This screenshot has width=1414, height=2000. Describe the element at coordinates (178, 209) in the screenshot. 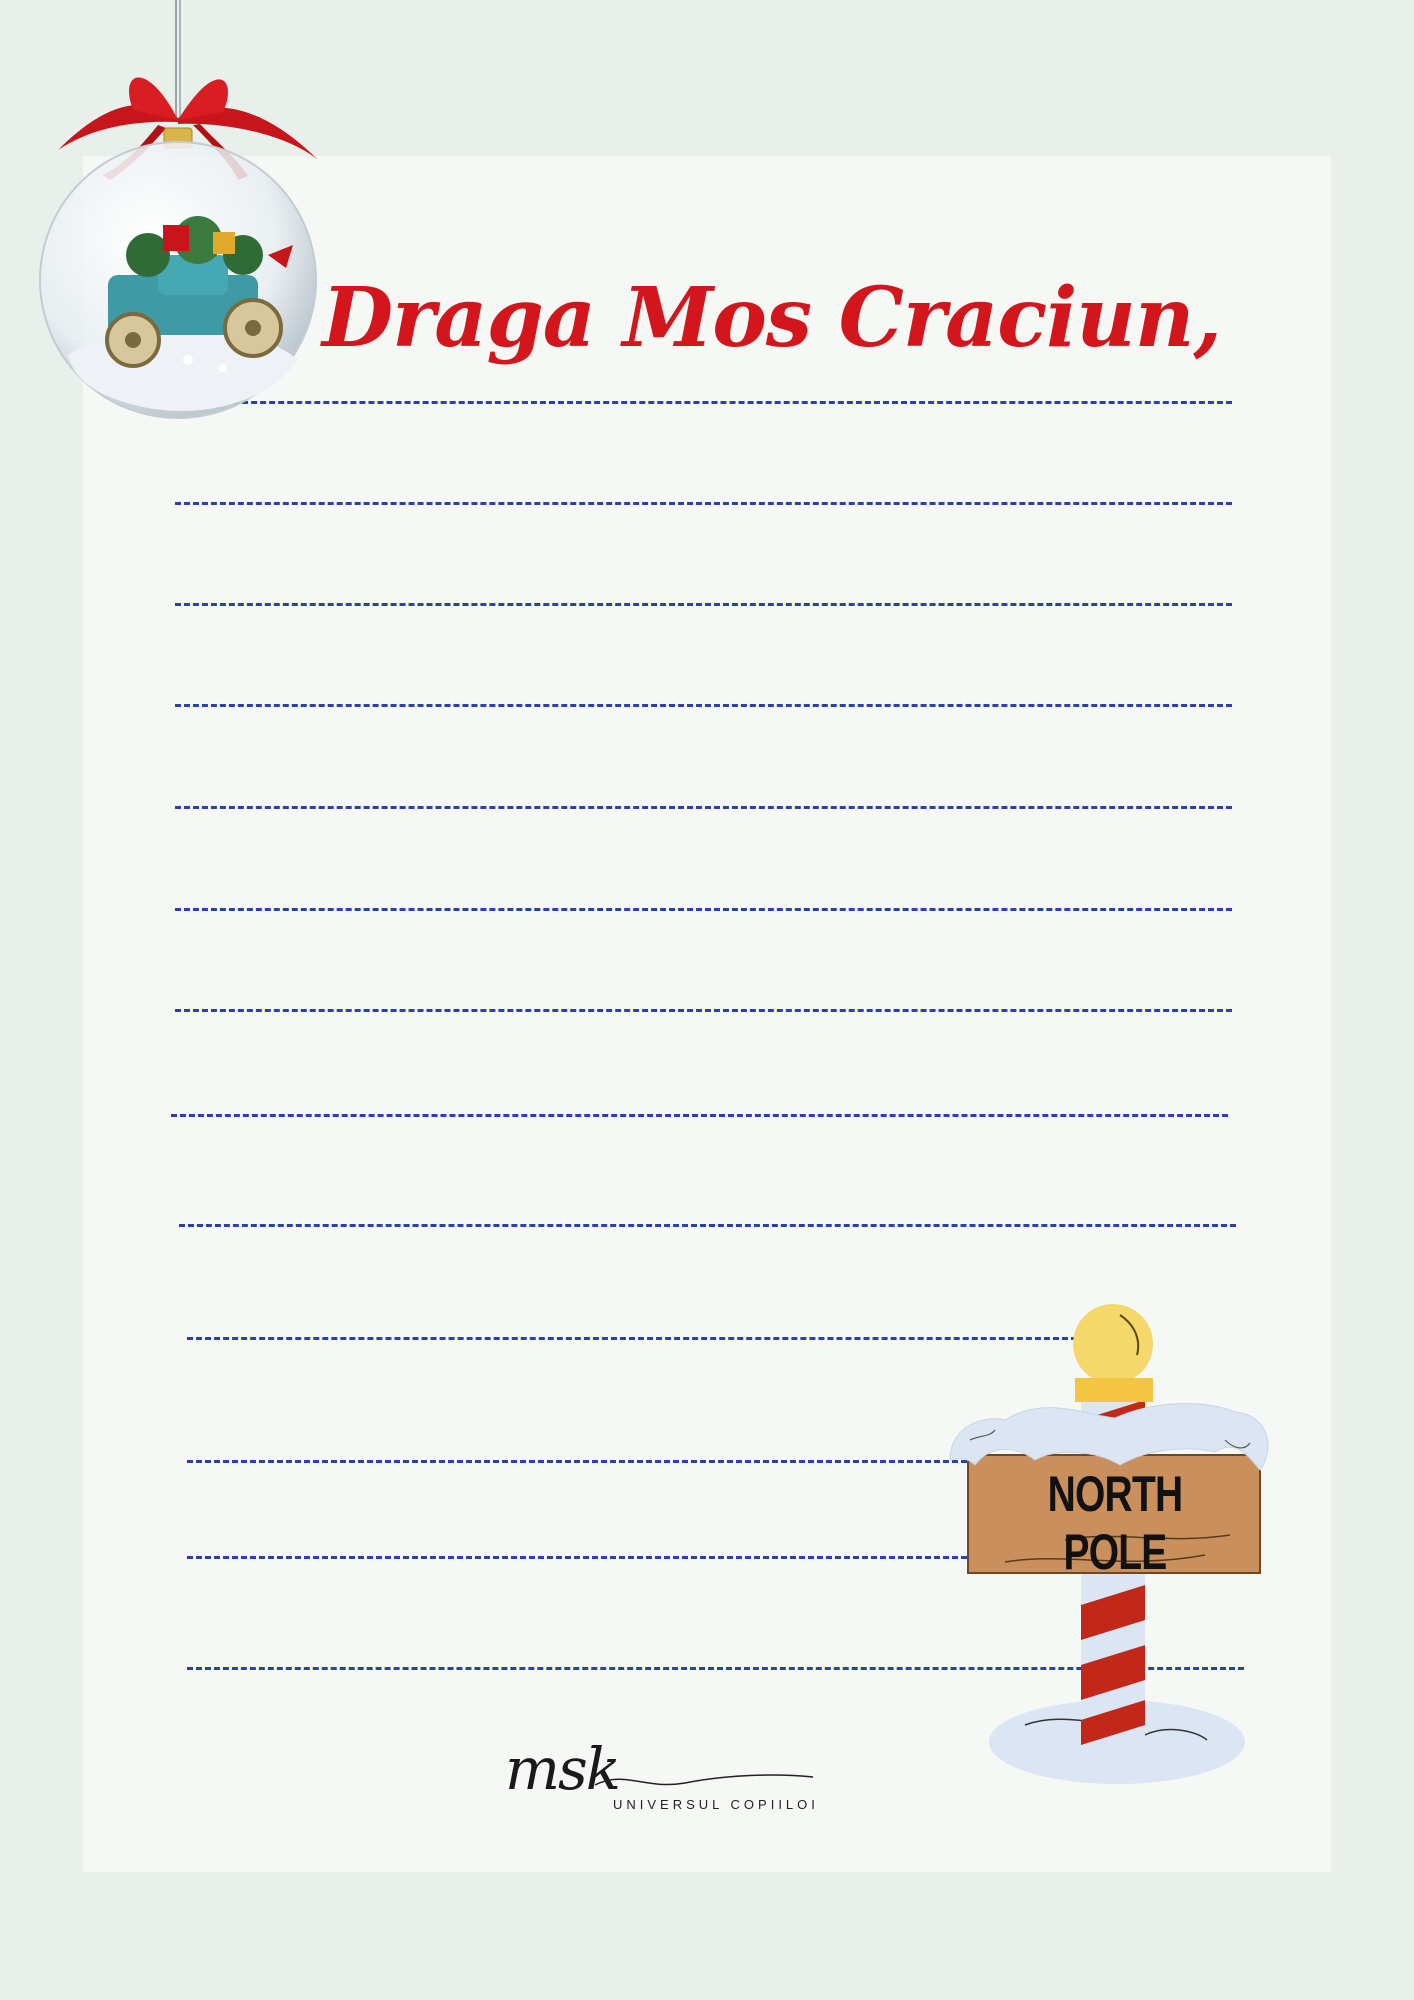

I see `christmas-ornament-icon` at that location.